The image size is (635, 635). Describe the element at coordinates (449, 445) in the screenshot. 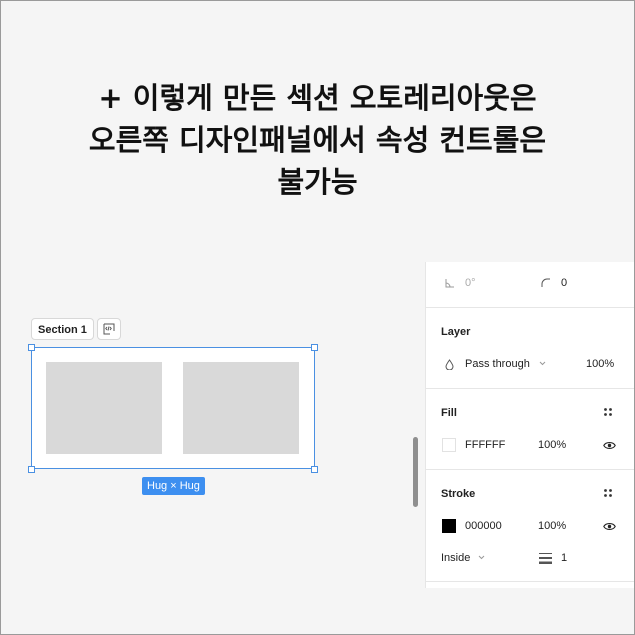

I see `fill-color-swatch` at that location.